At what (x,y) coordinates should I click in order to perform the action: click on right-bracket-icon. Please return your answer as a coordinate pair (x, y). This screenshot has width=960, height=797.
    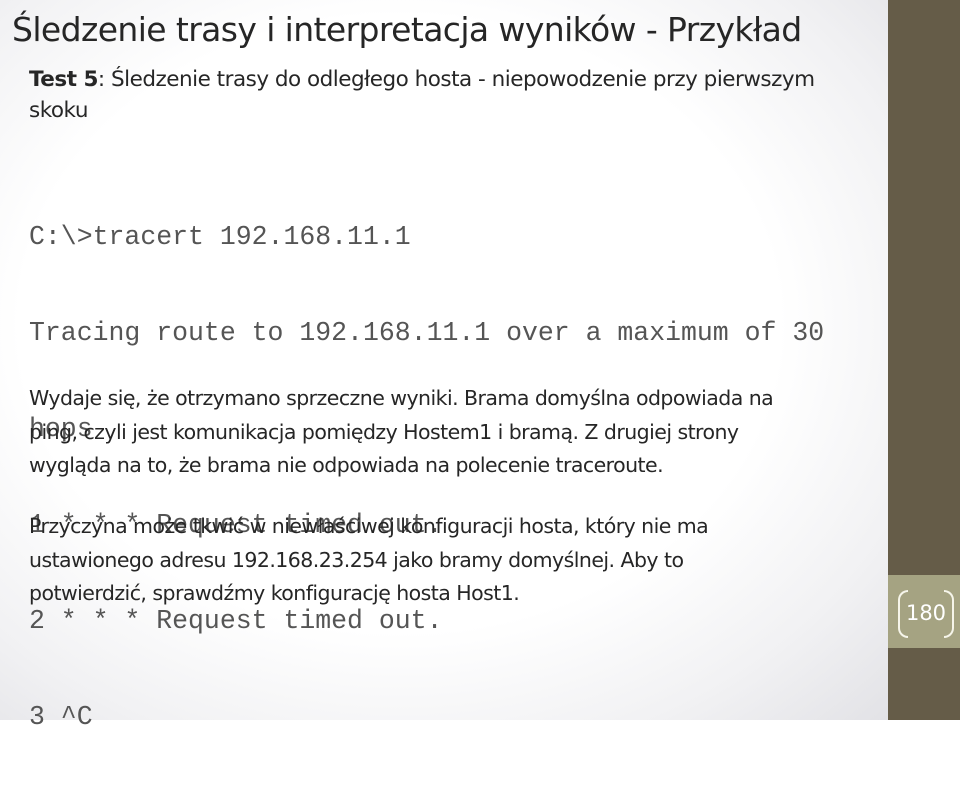
    Looking at the image, I should click on (949, 614).